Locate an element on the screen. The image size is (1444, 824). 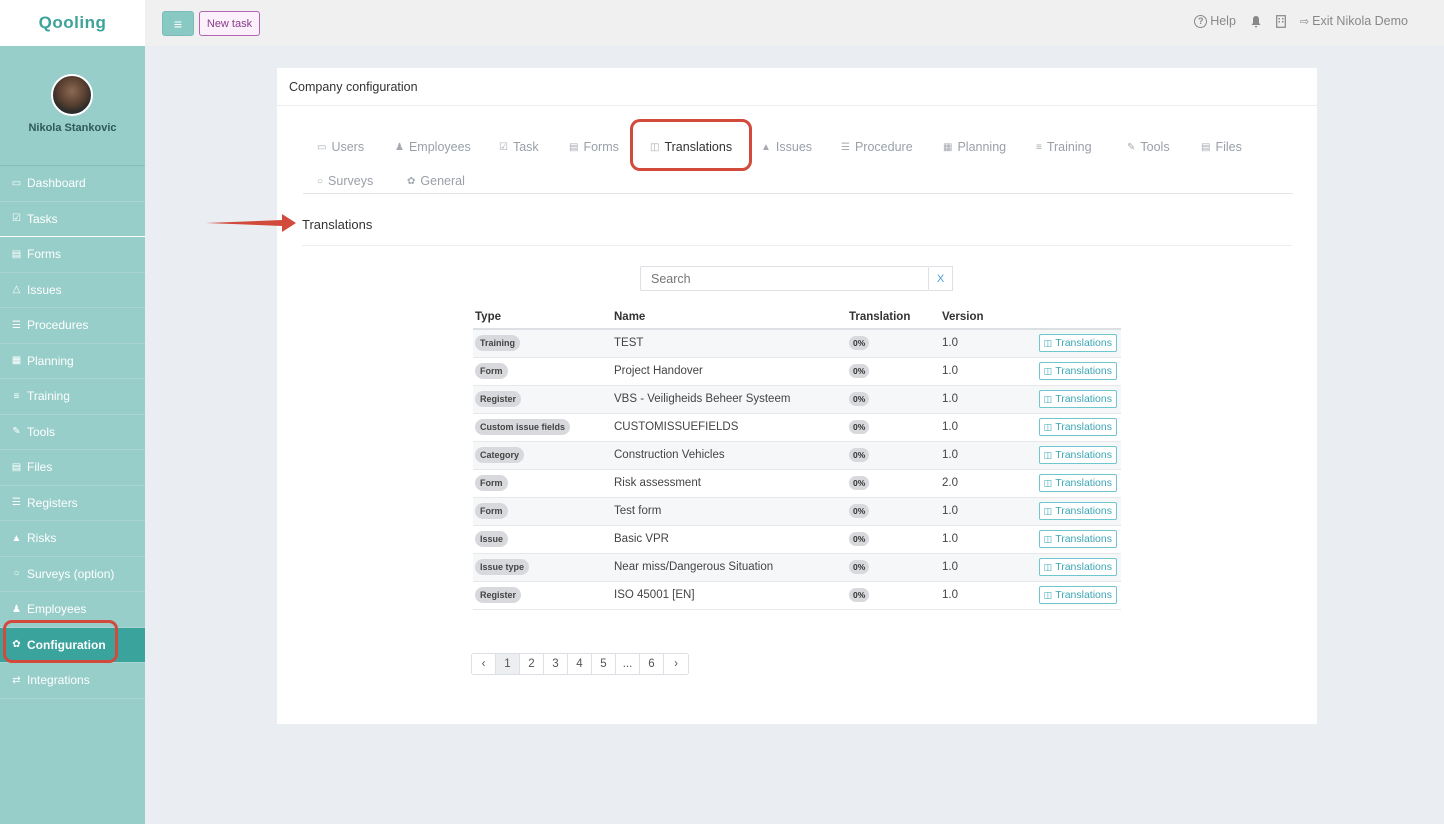
logo: Qooling is located at coordinates (73, 23).